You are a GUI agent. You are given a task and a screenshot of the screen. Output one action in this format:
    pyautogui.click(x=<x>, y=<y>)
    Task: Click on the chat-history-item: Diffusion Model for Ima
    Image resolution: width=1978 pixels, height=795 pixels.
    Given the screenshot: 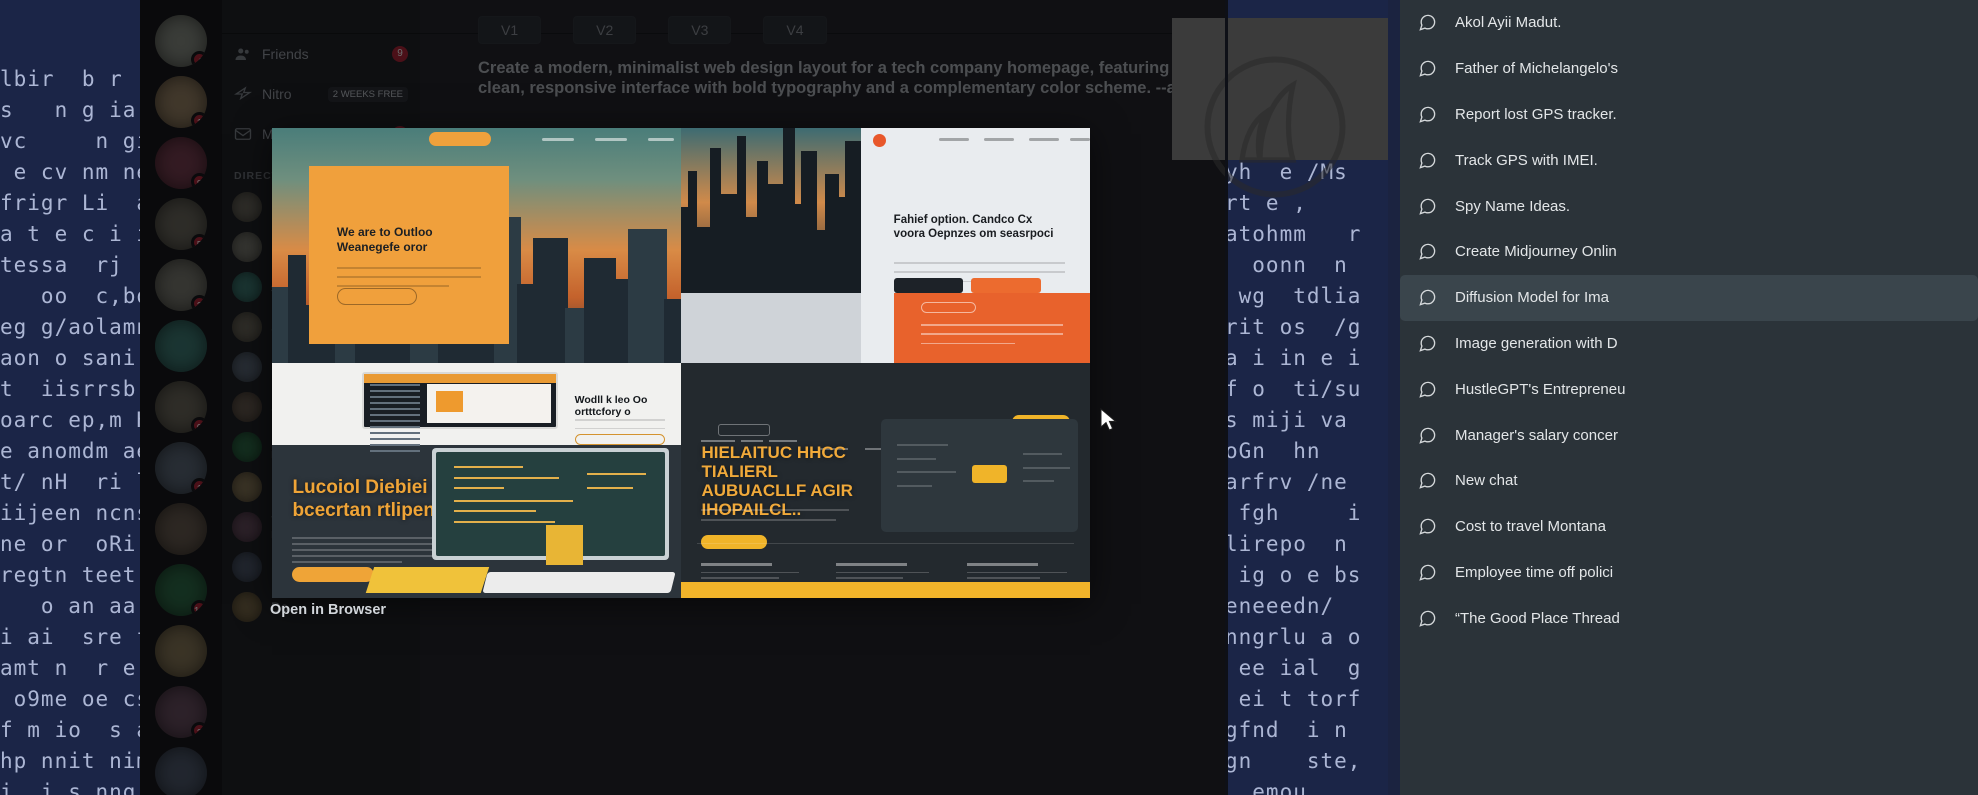 What is the action you would take?
    pyautogui.click(x=1689, y=297)
    